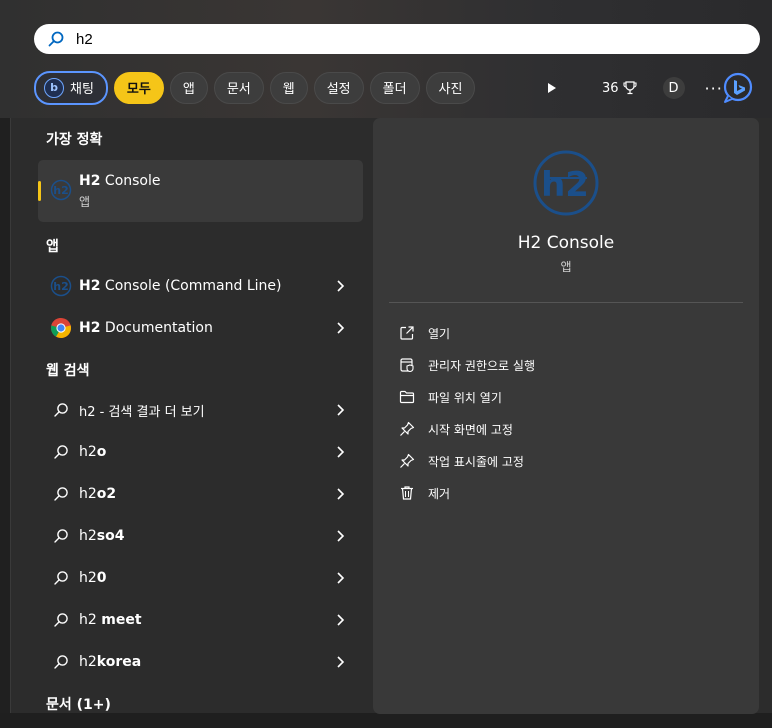 The width and height of the screenshot is (772, 728). What do you see at coordinates (566, 302) in the screenshot?
I see `detail-divider` at bounding box center [566, 302].